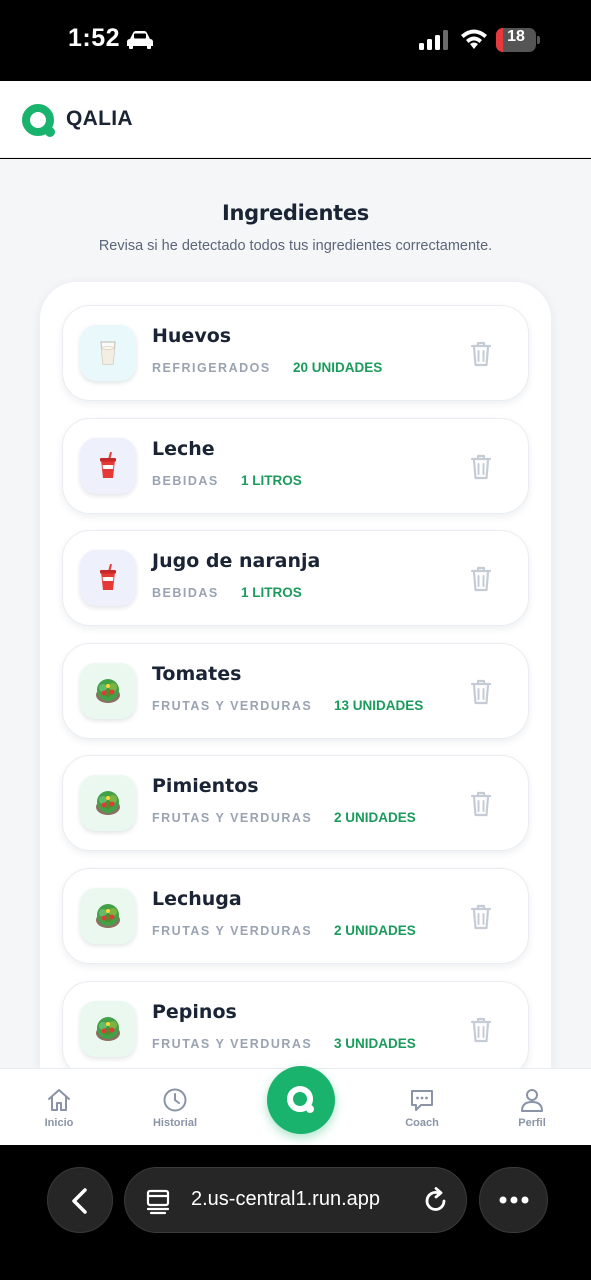 The width and height of the screenshot is (591, 1280). I want to click on ingredient-quantity: 3 UNIDADES, so click(375, 1043).